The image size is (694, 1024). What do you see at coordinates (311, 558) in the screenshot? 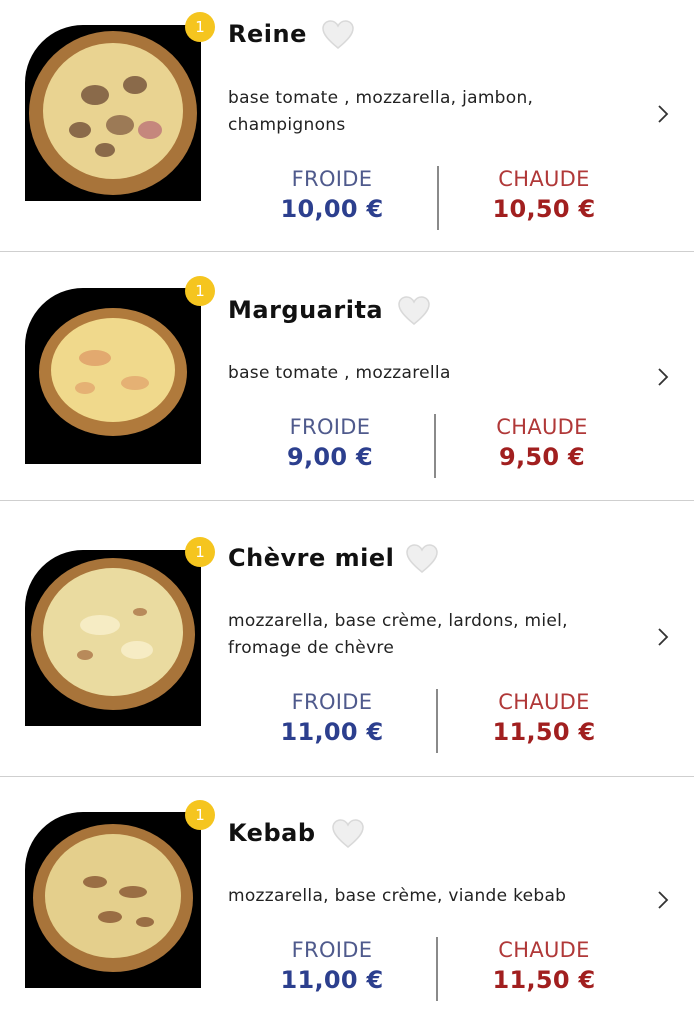
I see `pizza-name: Chèvre miel` at bounding box center [311, 558].